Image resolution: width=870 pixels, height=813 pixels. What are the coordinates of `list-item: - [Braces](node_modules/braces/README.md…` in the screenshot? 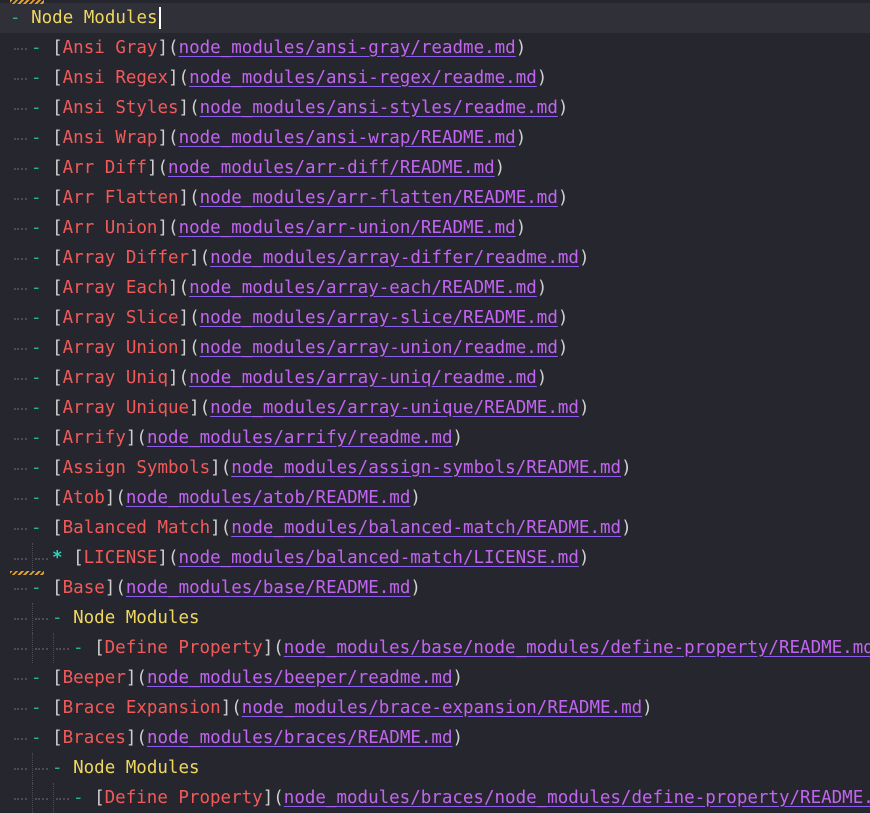 It's located at (435, 738).